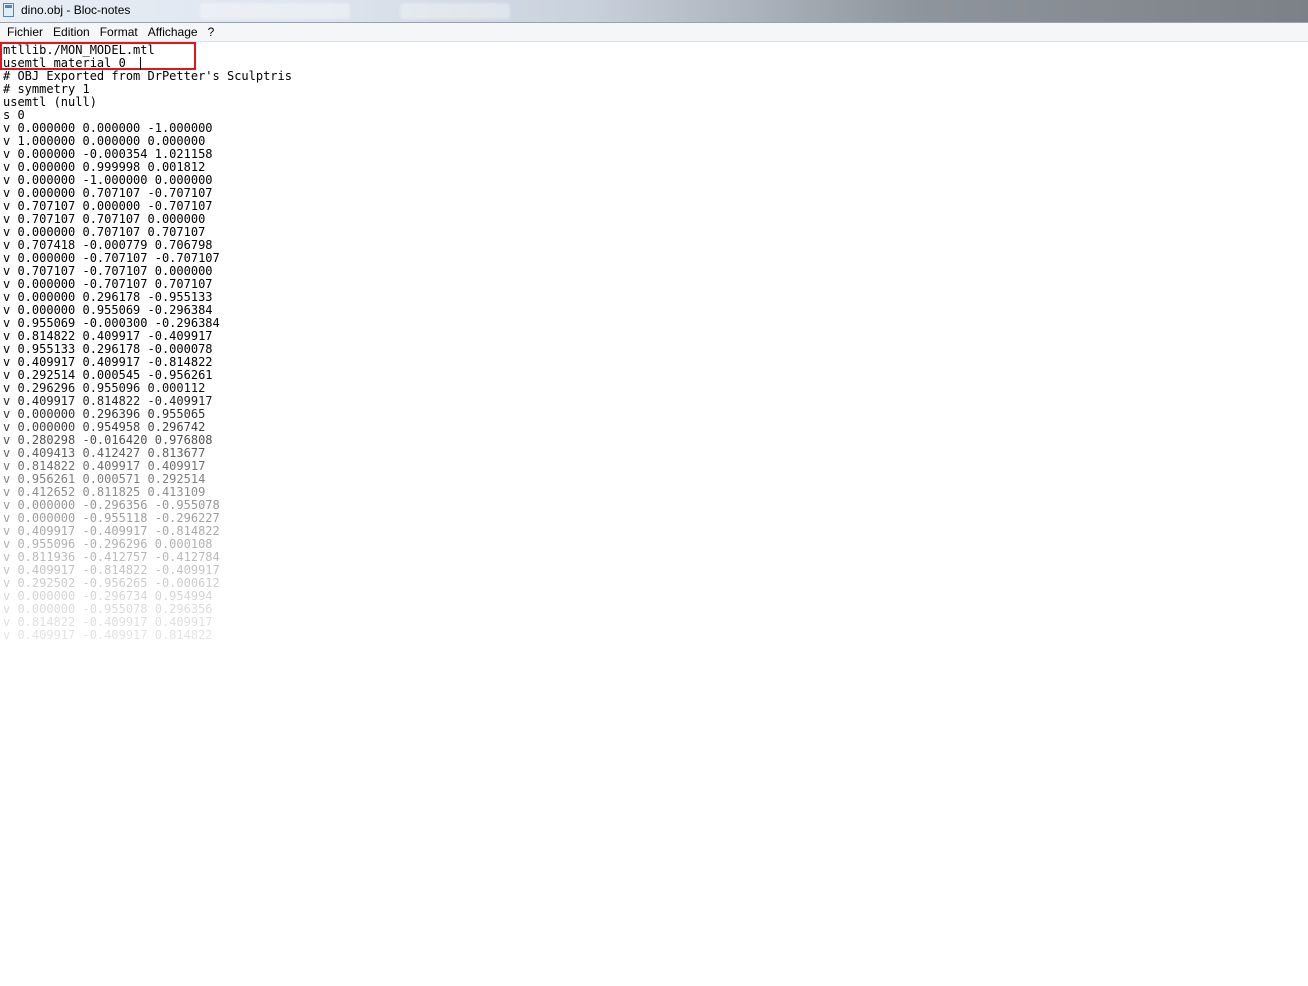 This screenshot has width=1308, height=986. Describe the element at coordinates (173, 32) in the screenshot. I see `menu-affichage: Affichage` at that location.